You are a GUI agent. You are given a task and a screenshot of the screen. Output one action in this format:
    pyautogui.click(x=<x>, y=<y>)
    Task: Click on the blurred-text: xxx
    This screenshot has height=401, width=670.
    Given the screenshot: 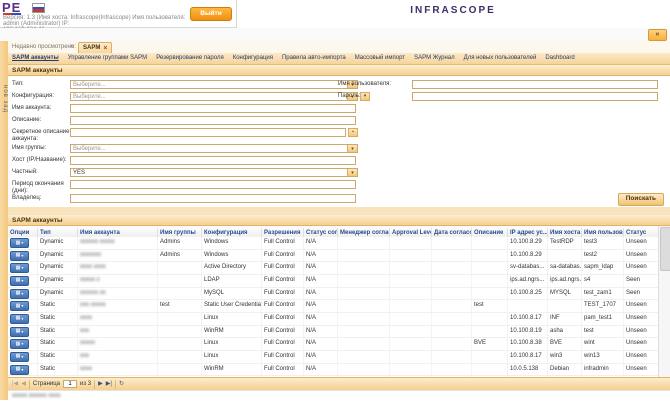 What is the action you would take?
    pyautogui.click(x=84, y=330)
    